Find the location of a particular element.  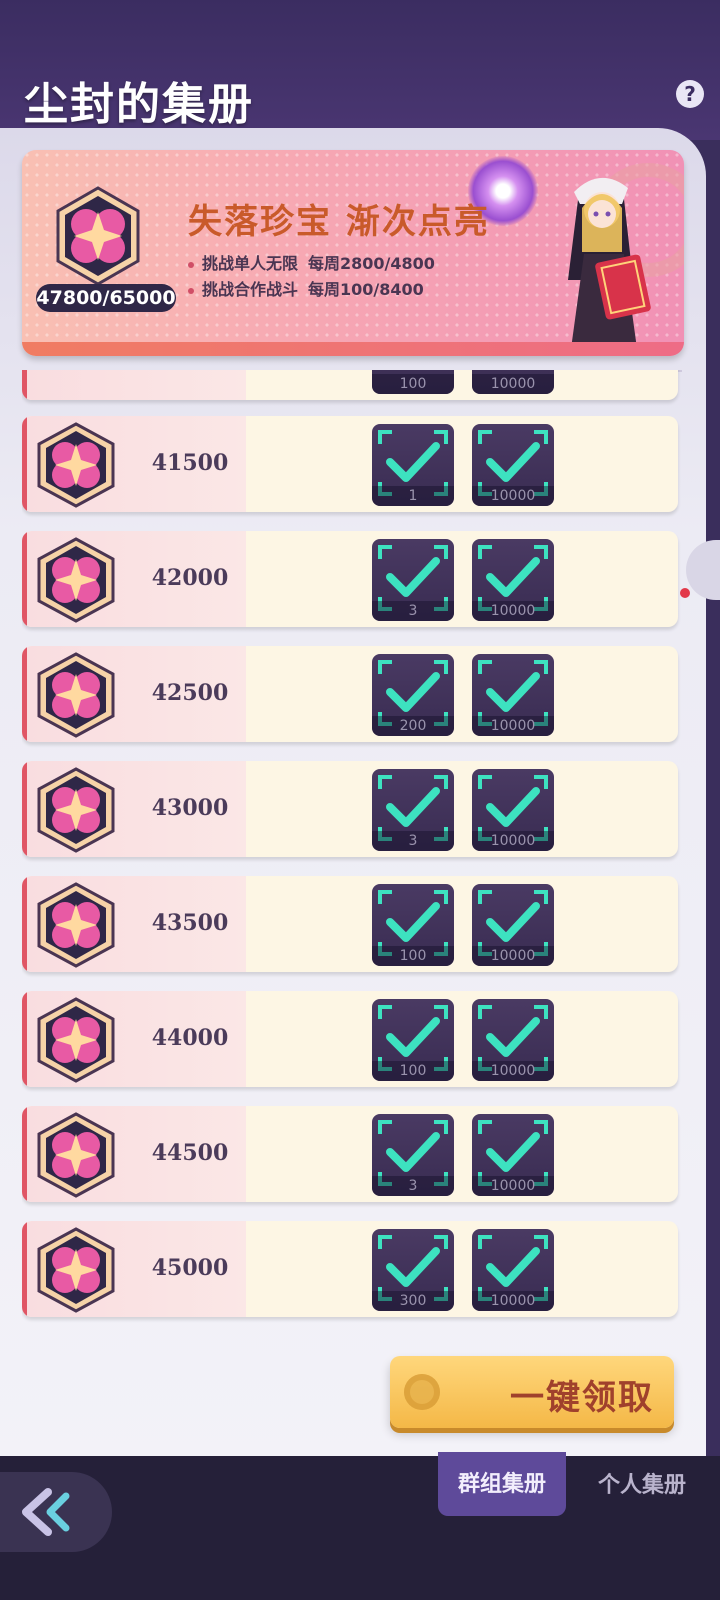

milestone-row: 44500 3 10000 is located at coordinates (350, 1154).